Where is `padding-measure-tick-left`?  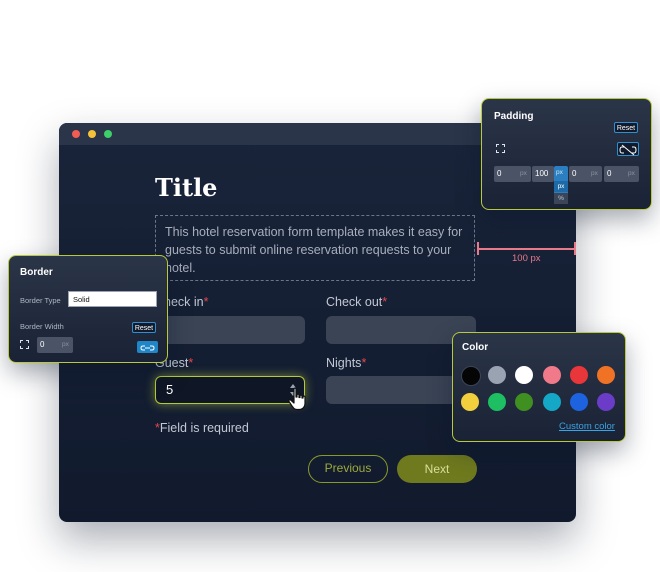 padding-measure-tick-left is located at coordinates (478, 248).